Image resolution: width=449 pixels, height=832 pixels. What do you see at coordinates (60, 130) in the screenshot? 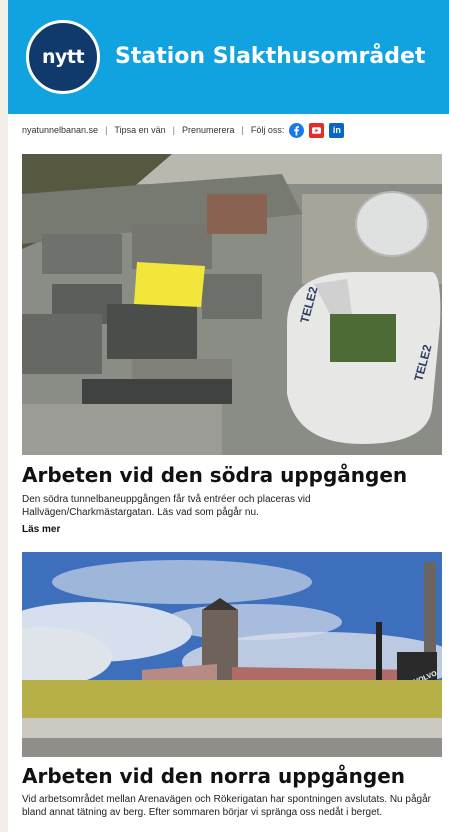
I see `site-link: nyatunnelbanan.se` at bounding box center [60, 130].